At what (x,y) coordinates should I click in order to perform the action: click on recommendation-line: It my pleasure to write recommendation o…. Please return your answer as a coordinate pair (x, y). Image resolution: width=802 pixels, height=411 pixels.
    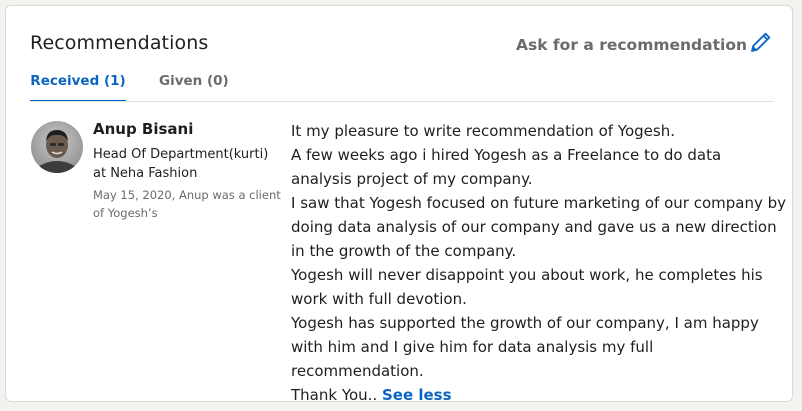
    Looking at the image, I should click on (483, 131).